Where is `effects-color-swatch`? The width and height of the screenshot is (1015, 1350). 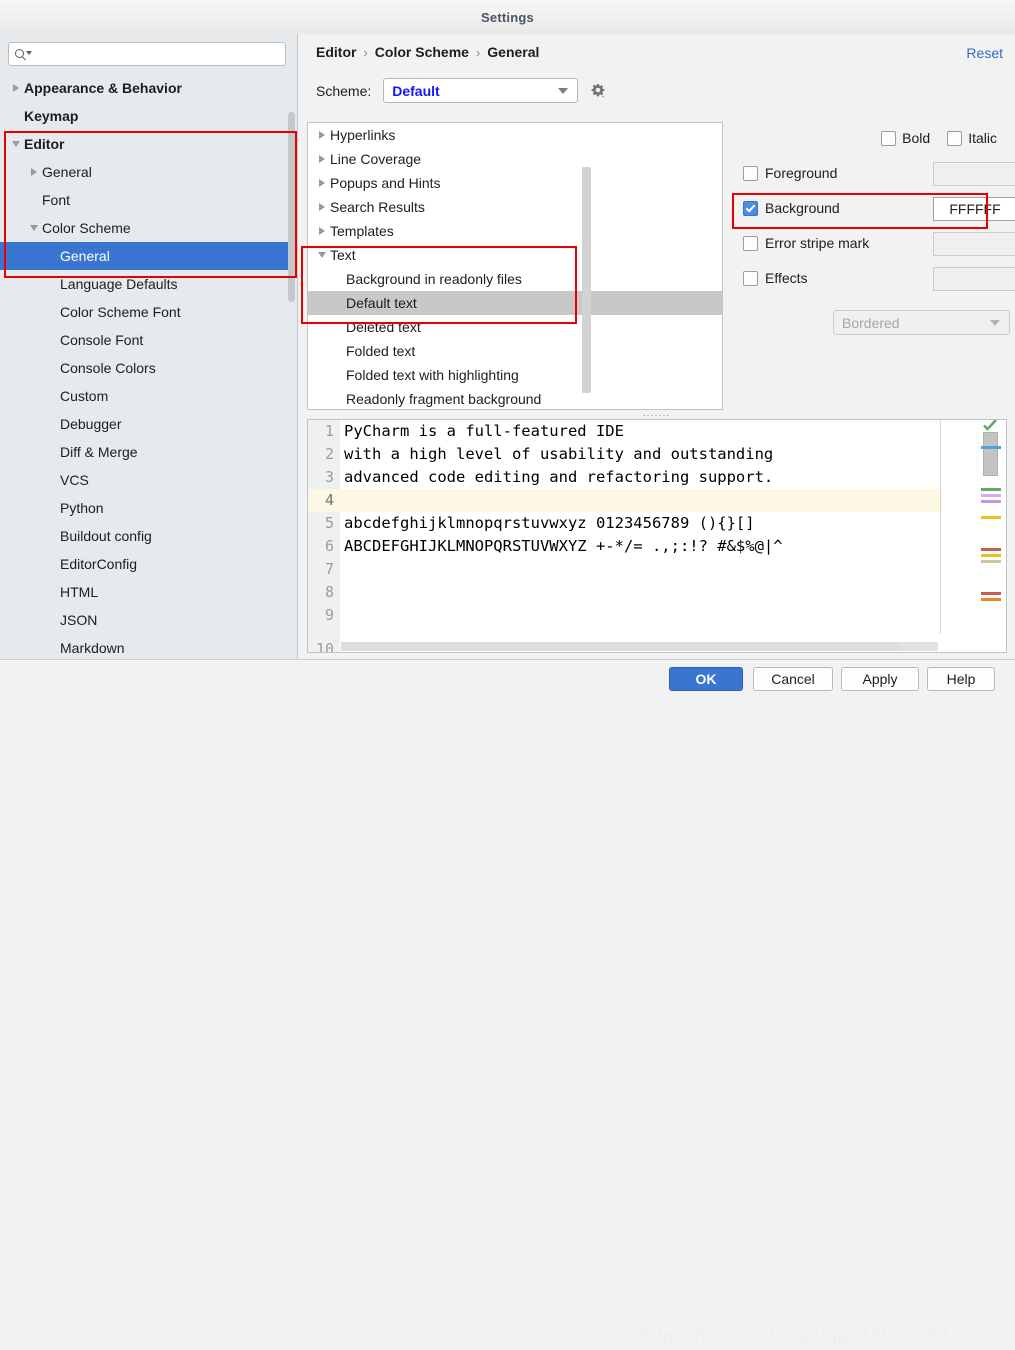
effects-color-swatch is located at coordinates (974, 279).